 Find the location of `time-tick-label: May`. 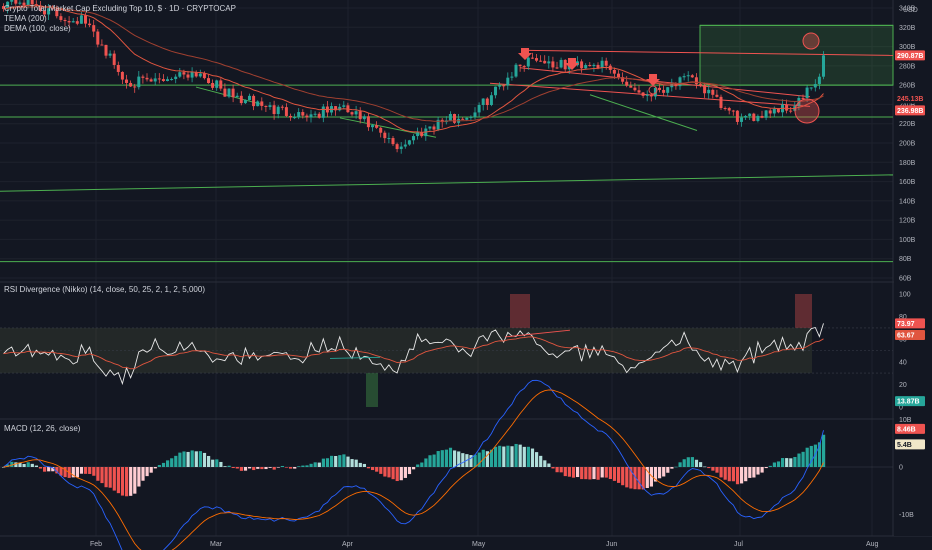

time-tick-label: May is located at coordinates (479, 544).